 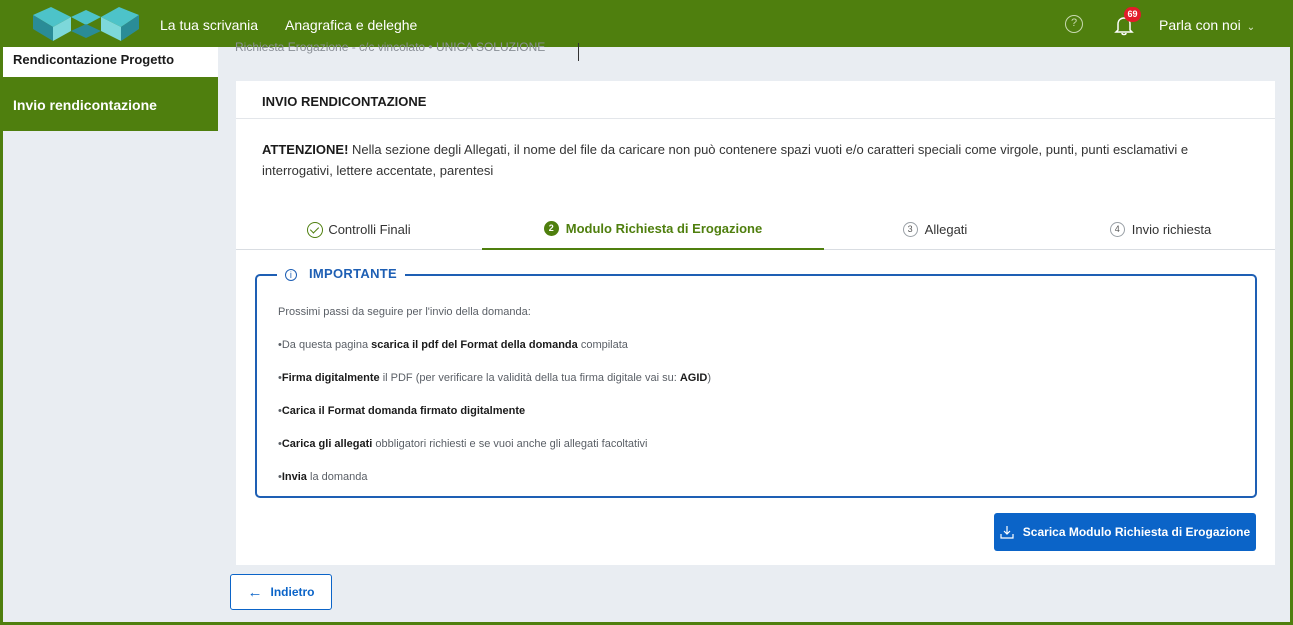 I want to click on step-modulo-richiesta: 2 Modulo Richiesta di Erogazione, so click(x=653, y=229).